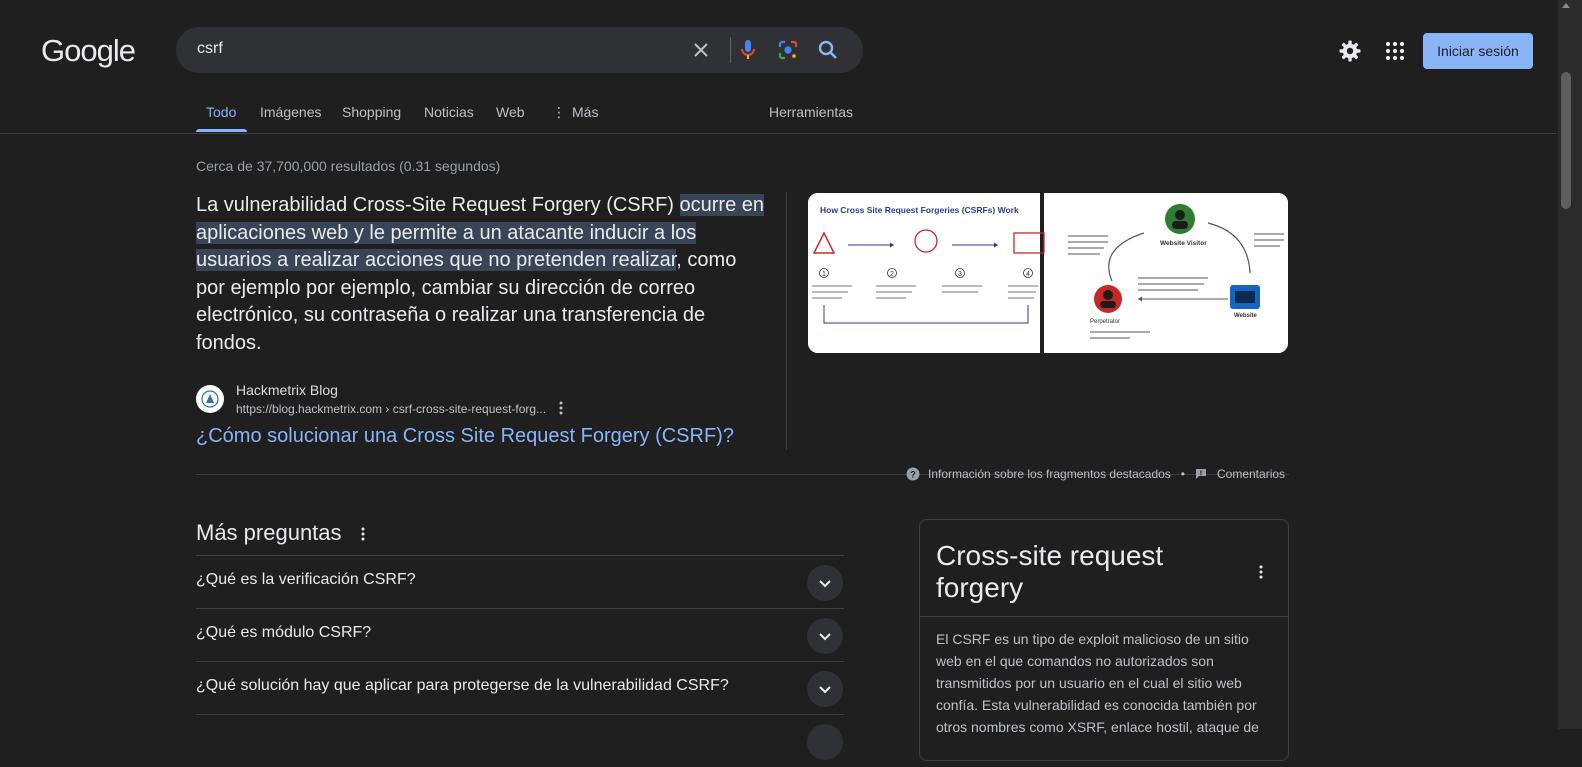 This screenshot has height=767, width=1582. I want to click on knowledge-panel-divider, so click(1104, 616).